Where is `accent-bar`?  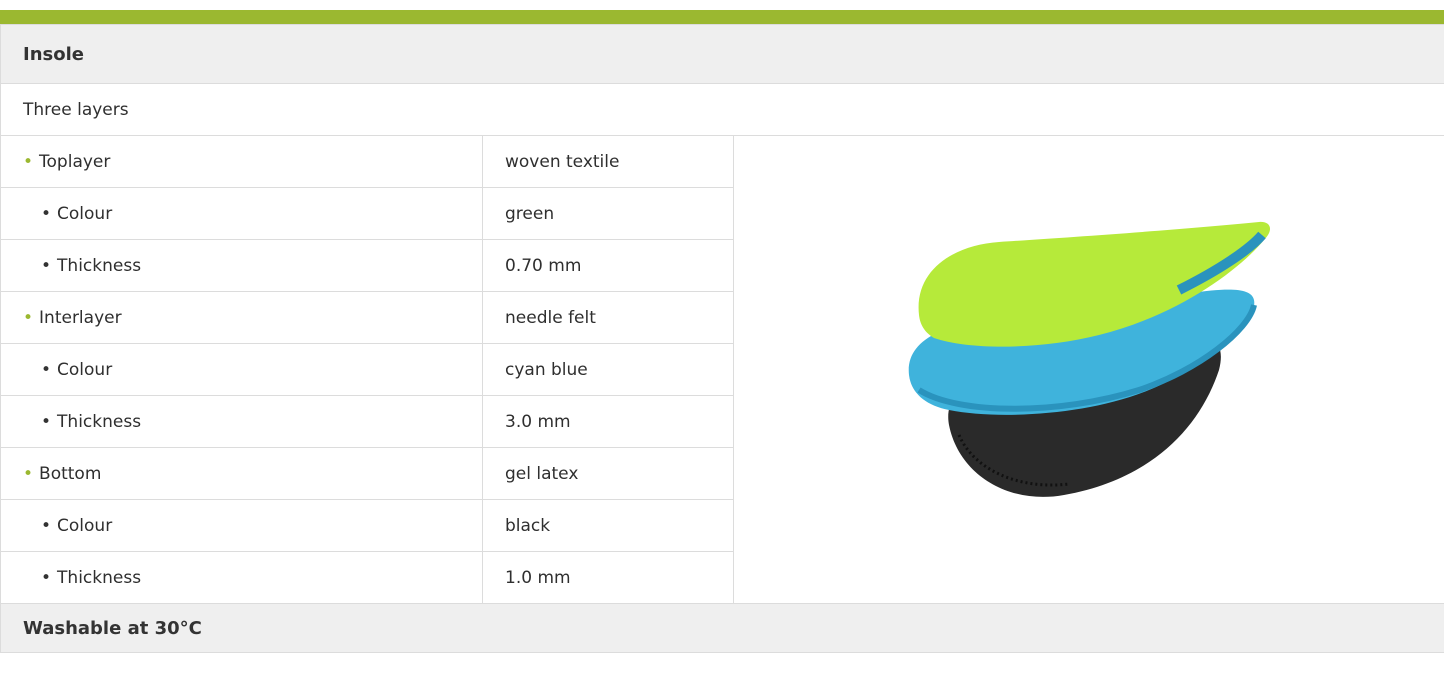 accent-bar is located at coordinates (722, 17).